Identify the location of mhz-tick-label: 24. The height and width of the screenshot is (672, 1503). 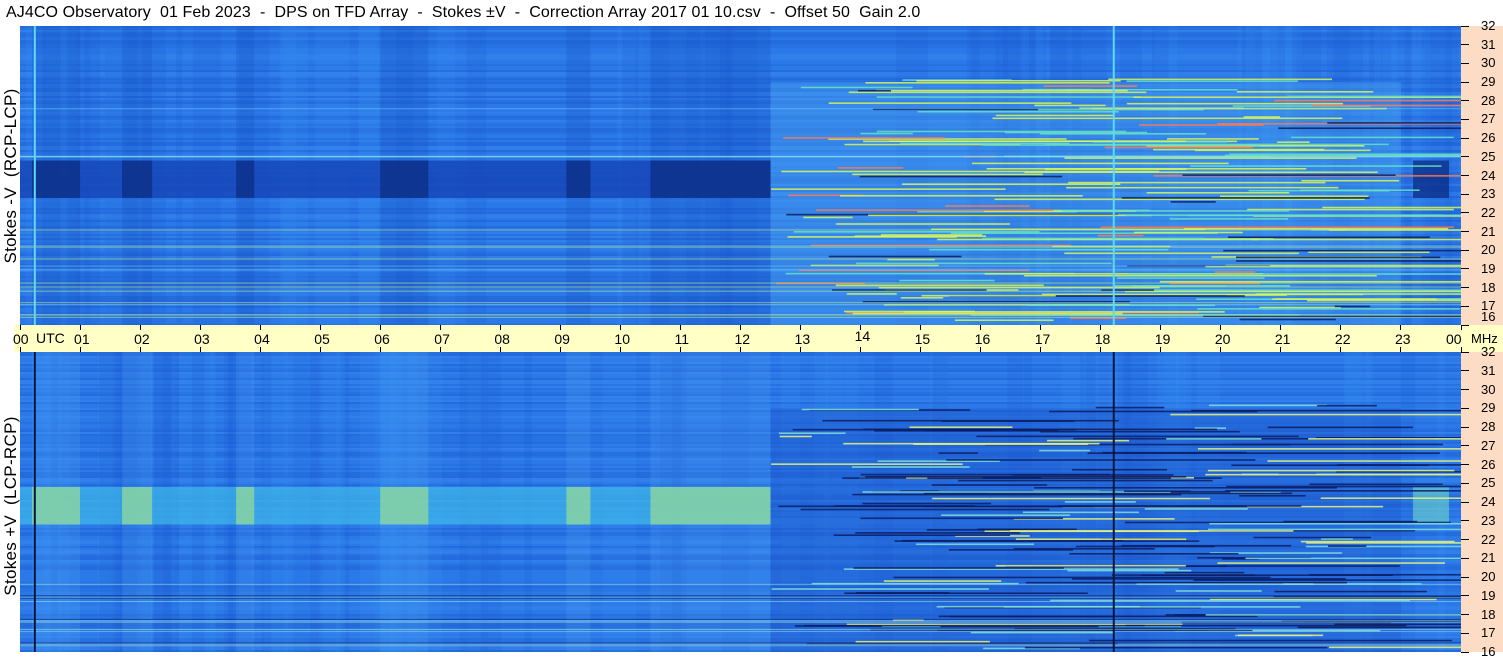
(1488, 501).